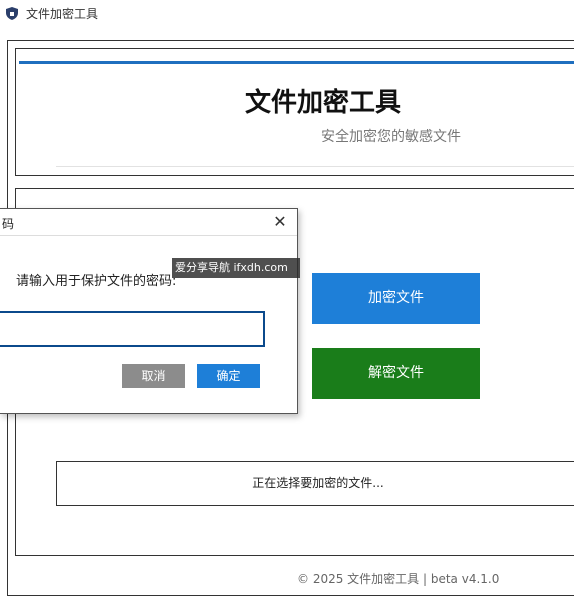  I want to click on window-titlebar: 文件加密工具, so click(287, 14).